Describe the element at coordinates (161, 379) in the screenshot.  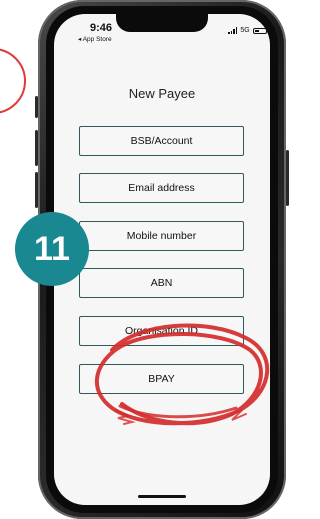
I see `bpay-button: BPAY` at that location.